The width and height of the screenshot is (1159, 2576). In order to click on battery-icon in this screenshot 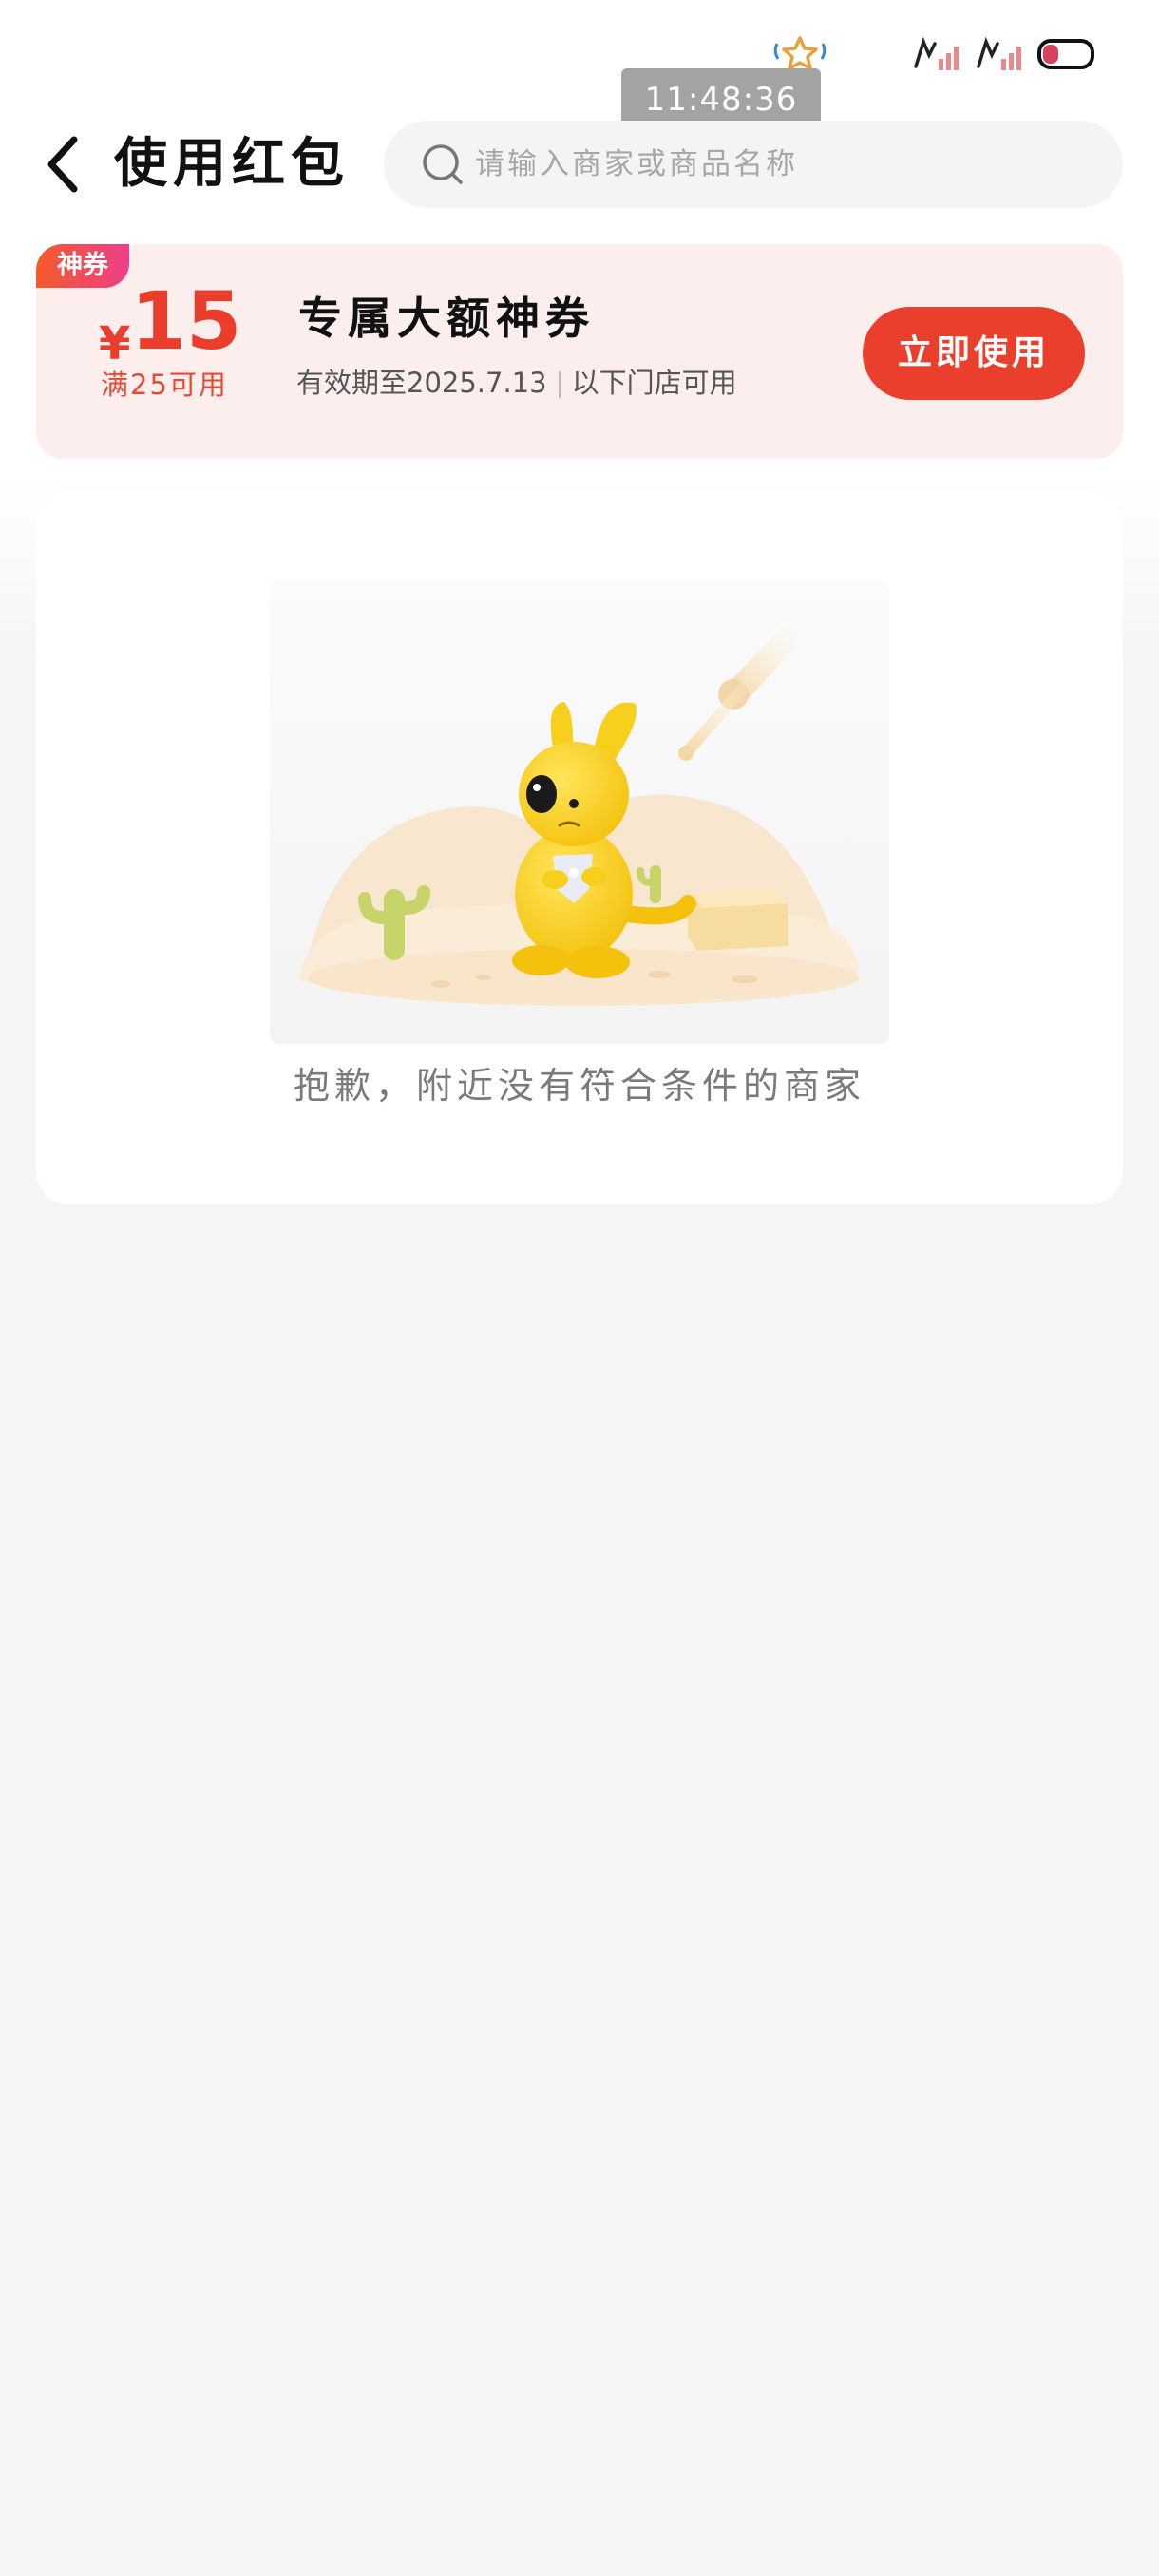, I will do `click(1065, 54)`.